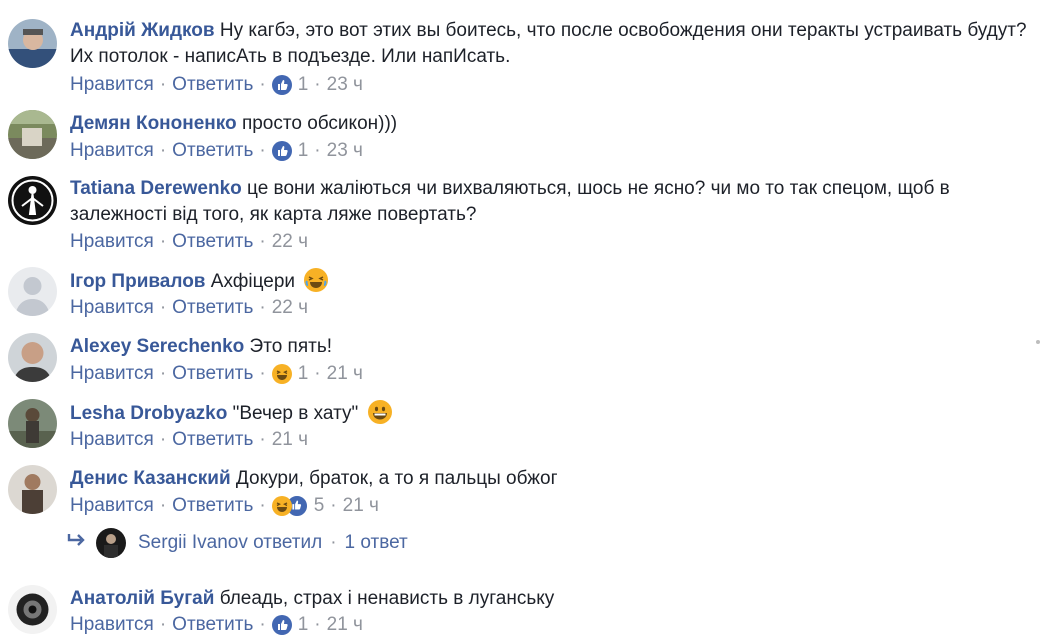 The width and height of the screenshot is (1042, 642). What do you see at coordinates (319, 506) in the screenshot?
I see `reaction-count: 5` at bounding box center [319, 506].